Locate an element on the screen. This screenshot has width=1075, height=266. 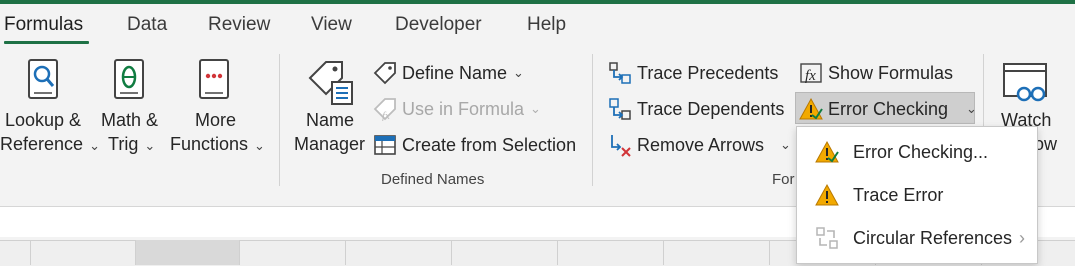
tab-formulas: Formulas is located at coordinates (43, 25).